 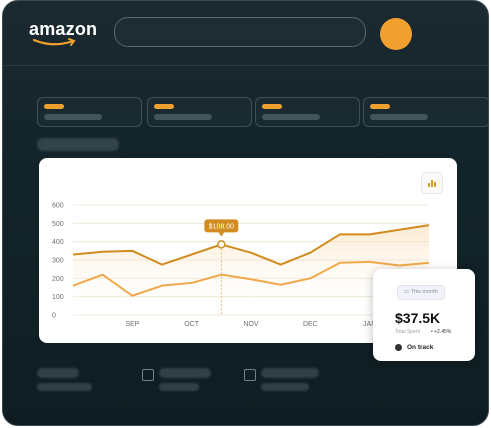 I want to click on period-label: This month, so click(x=424, y=292).